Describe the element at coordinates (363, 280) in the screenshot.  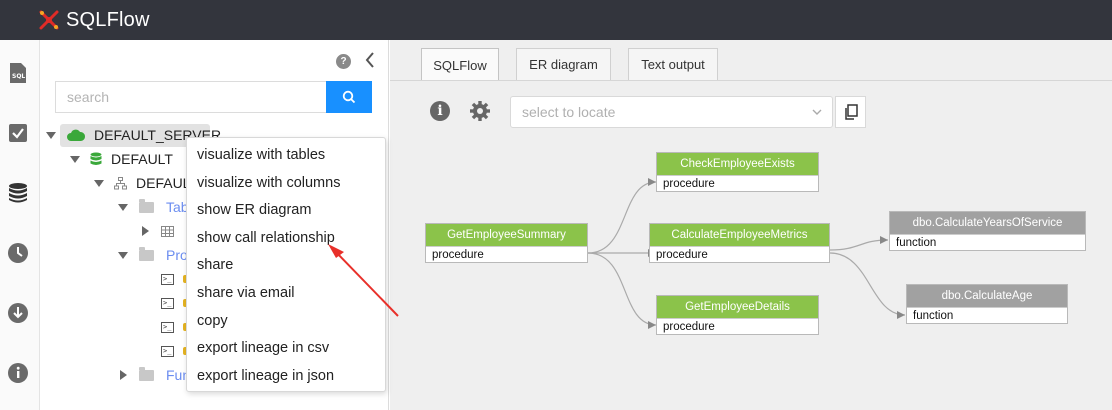
I see `annotation-arrow` at that location.